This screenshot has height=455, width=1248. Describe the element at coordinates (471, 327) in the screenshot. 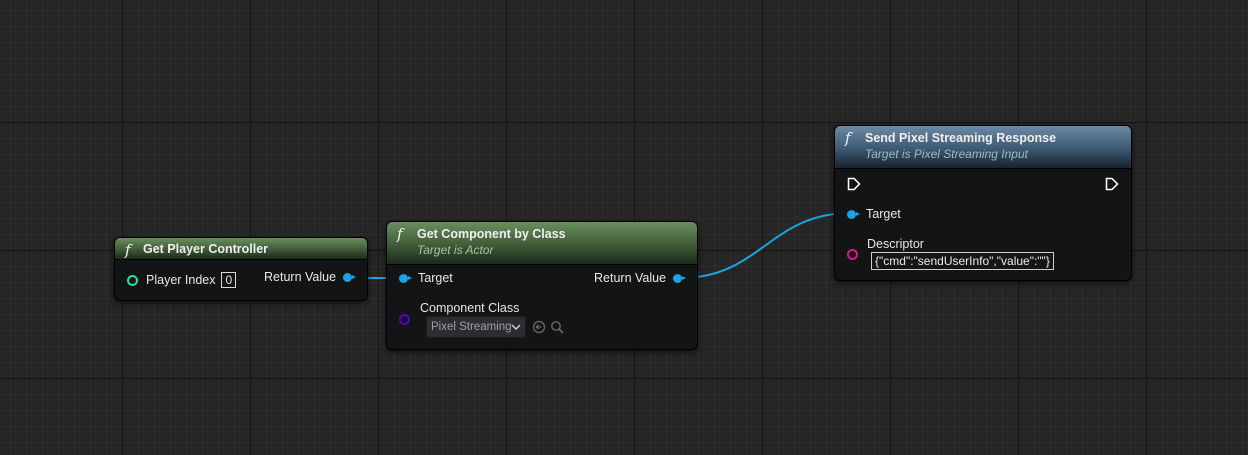

I see `dropdown-value: Pixel Streaming` at that location.